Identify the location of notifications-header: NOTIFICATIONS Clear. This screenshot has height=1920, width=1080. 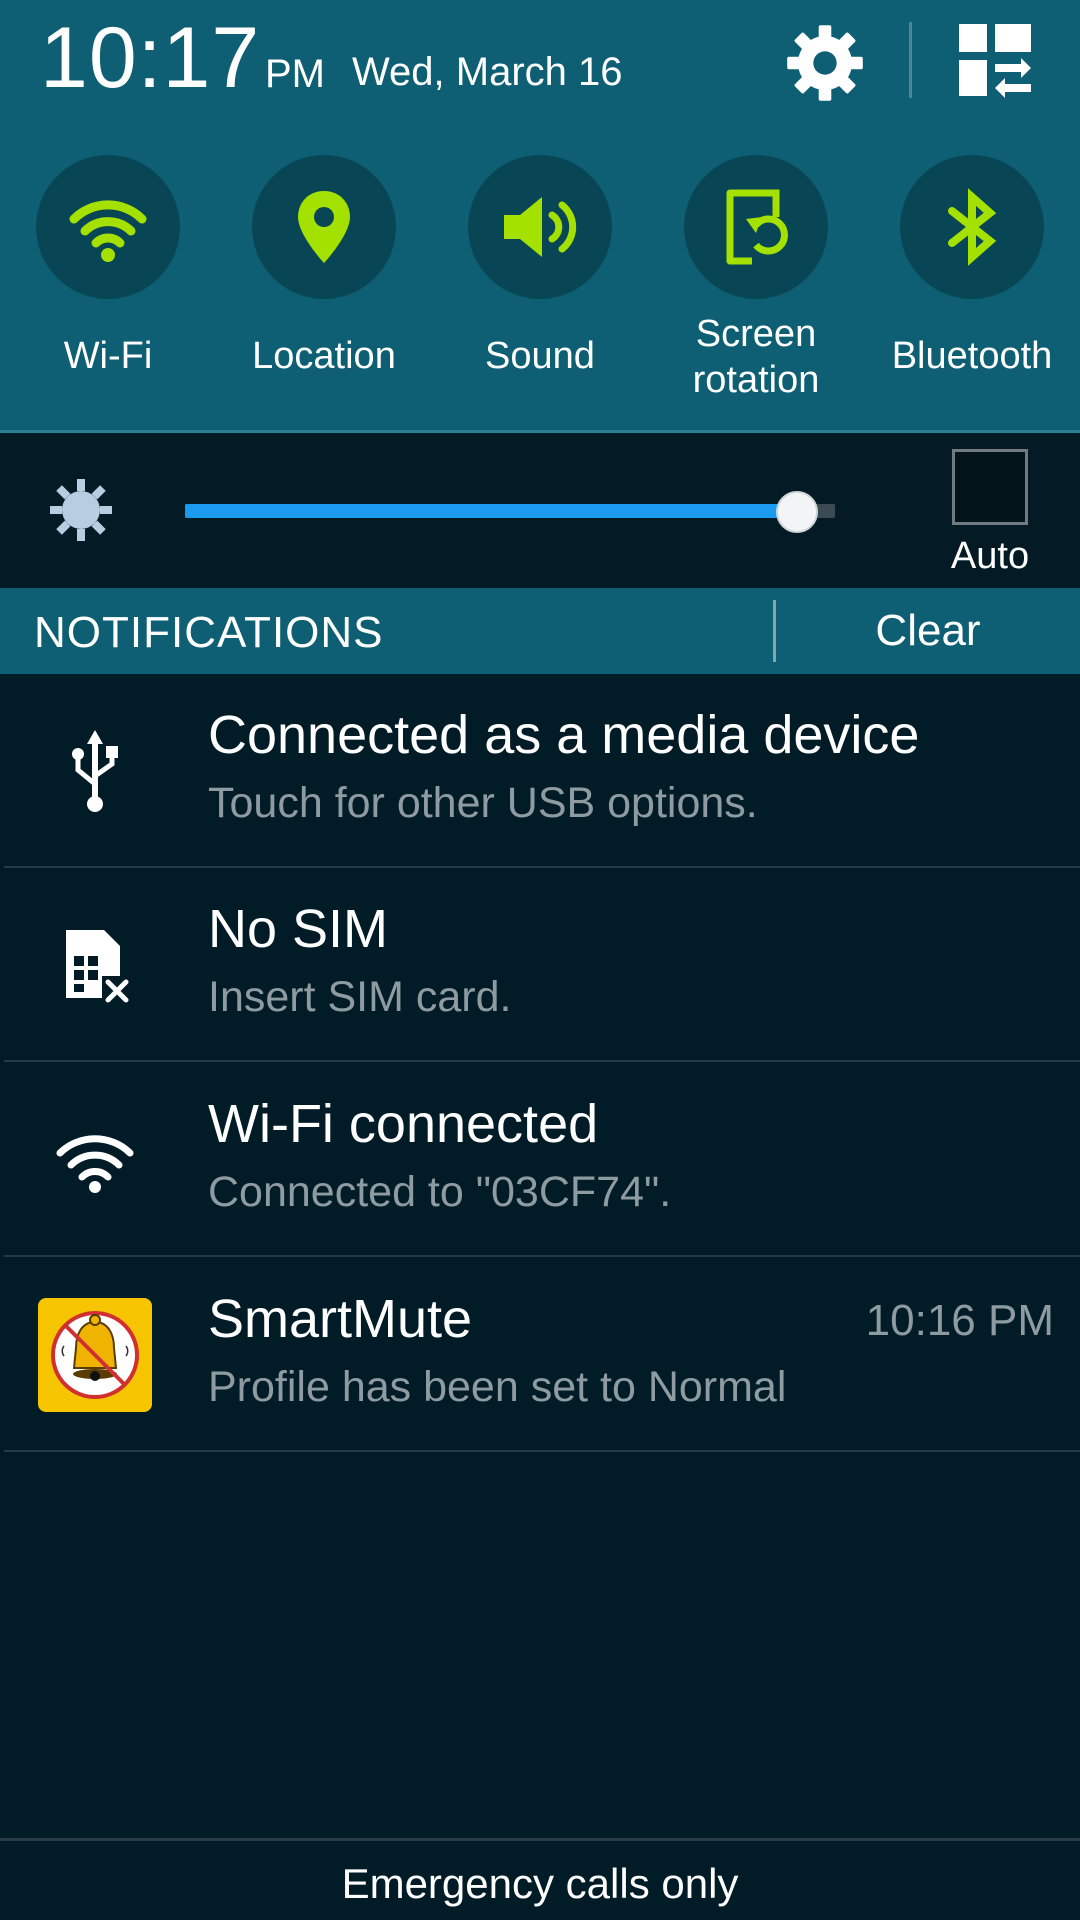
(540, 631).